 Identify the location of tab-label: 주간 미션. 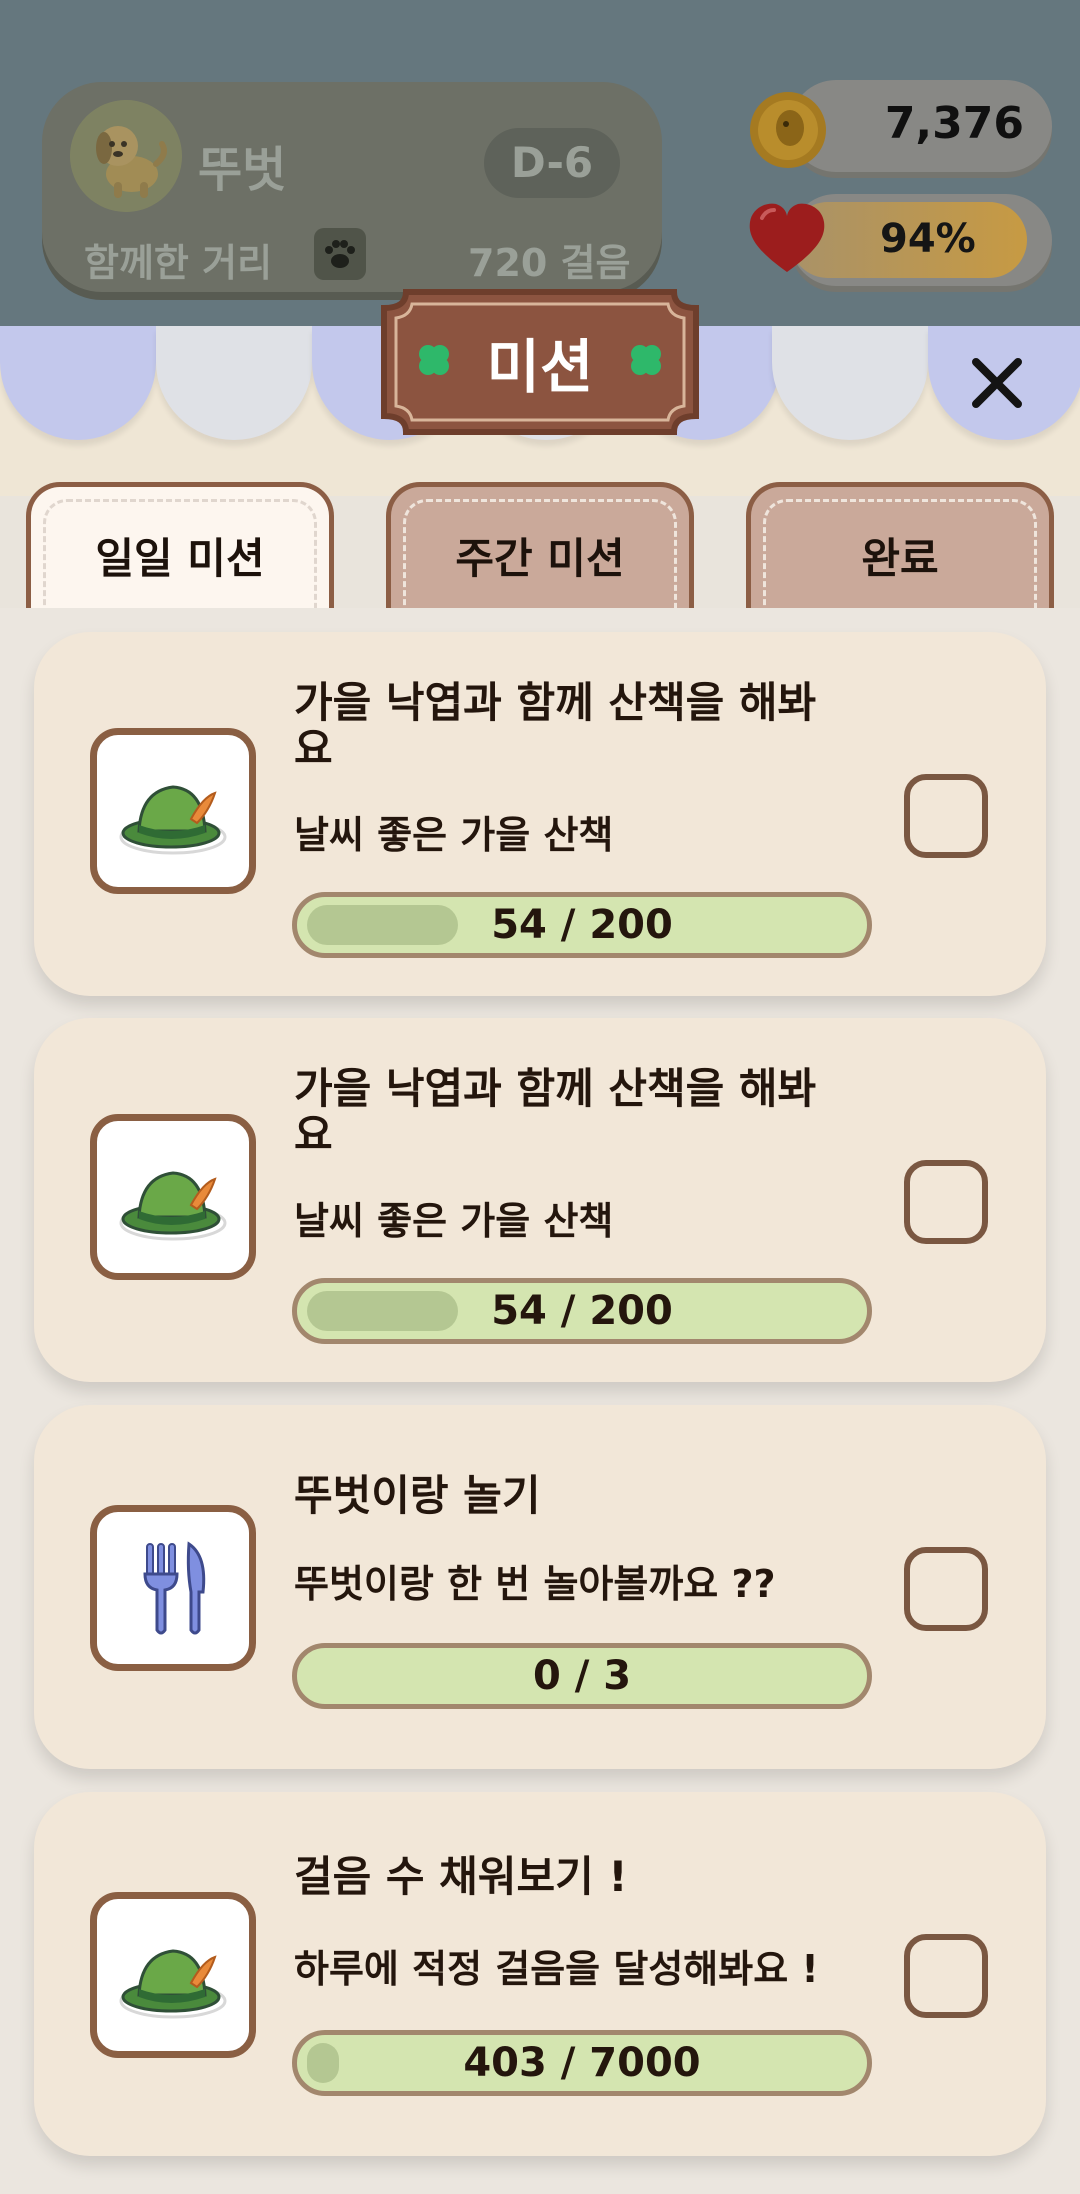
(540, 558).